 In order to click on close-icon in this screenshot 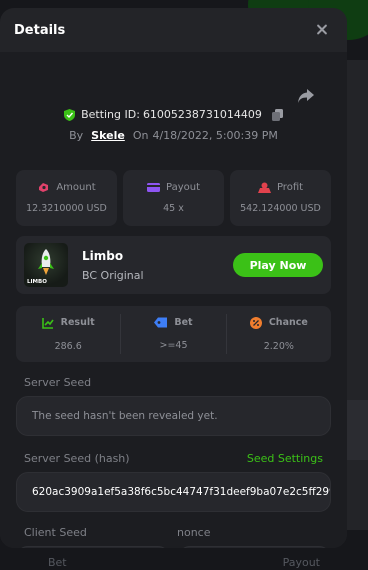, I will do `click(322, 30)`.